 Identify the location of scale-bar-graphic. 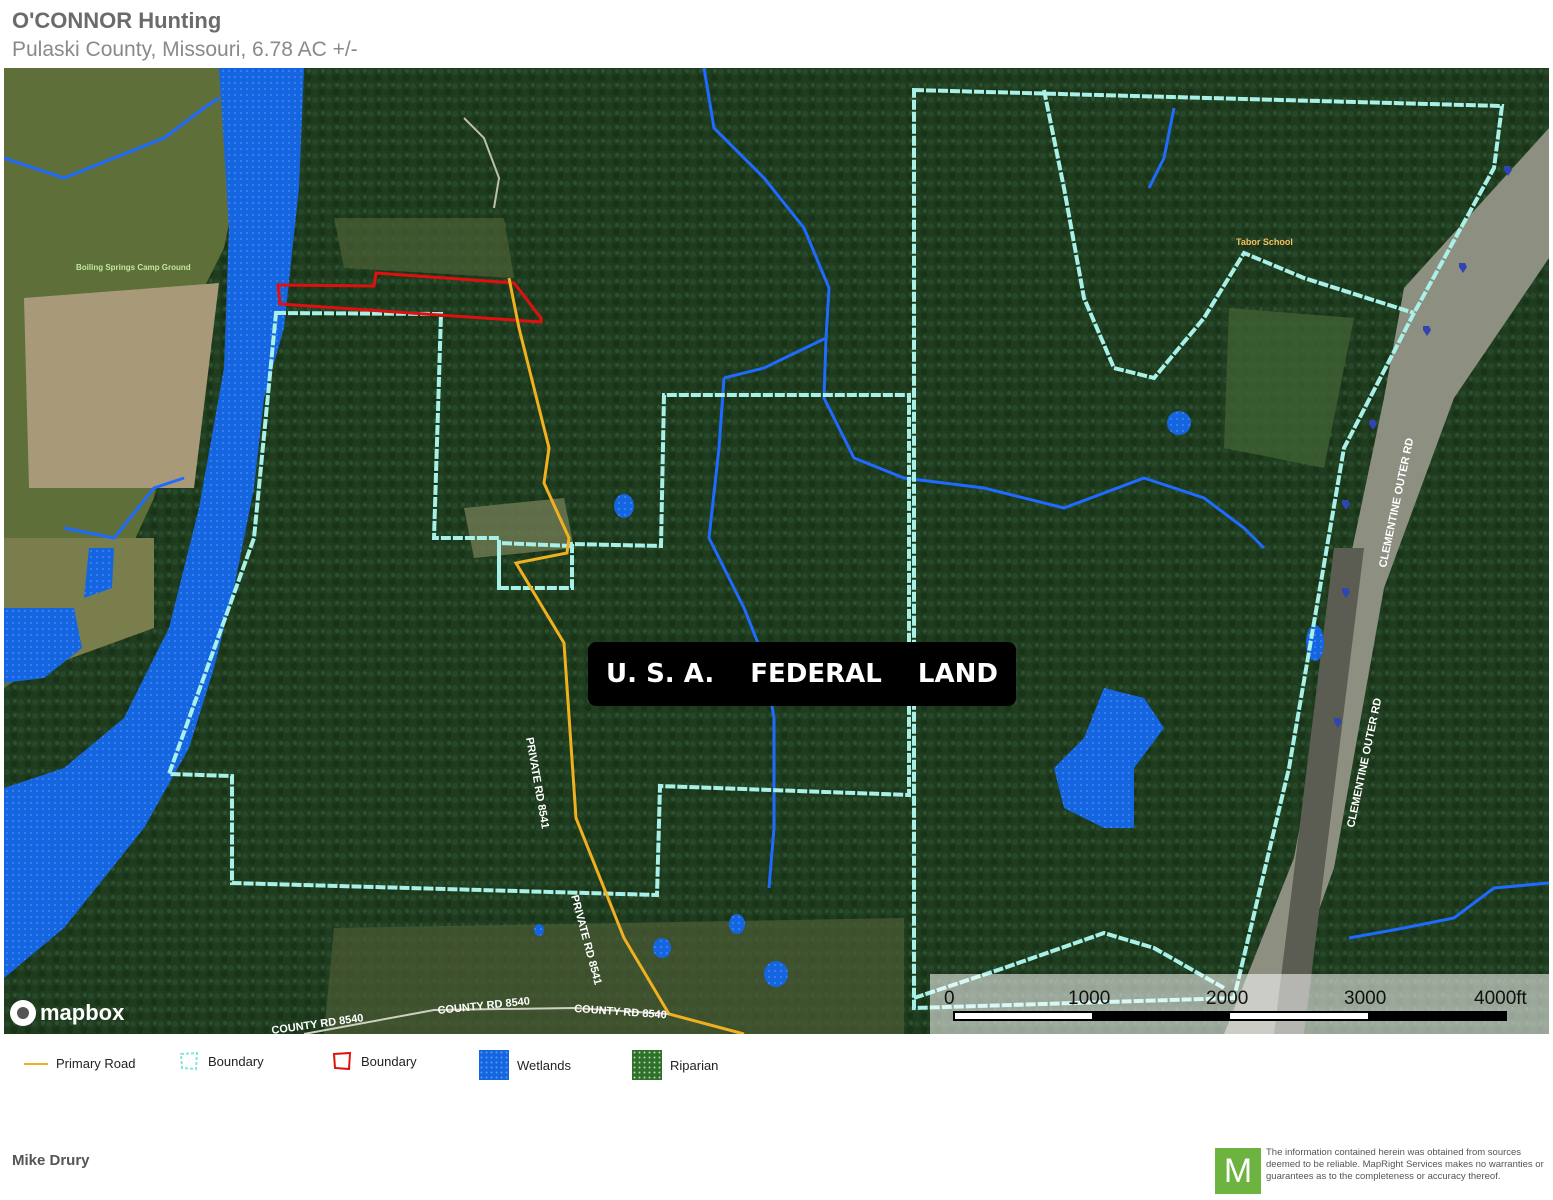
(1230, 1016).